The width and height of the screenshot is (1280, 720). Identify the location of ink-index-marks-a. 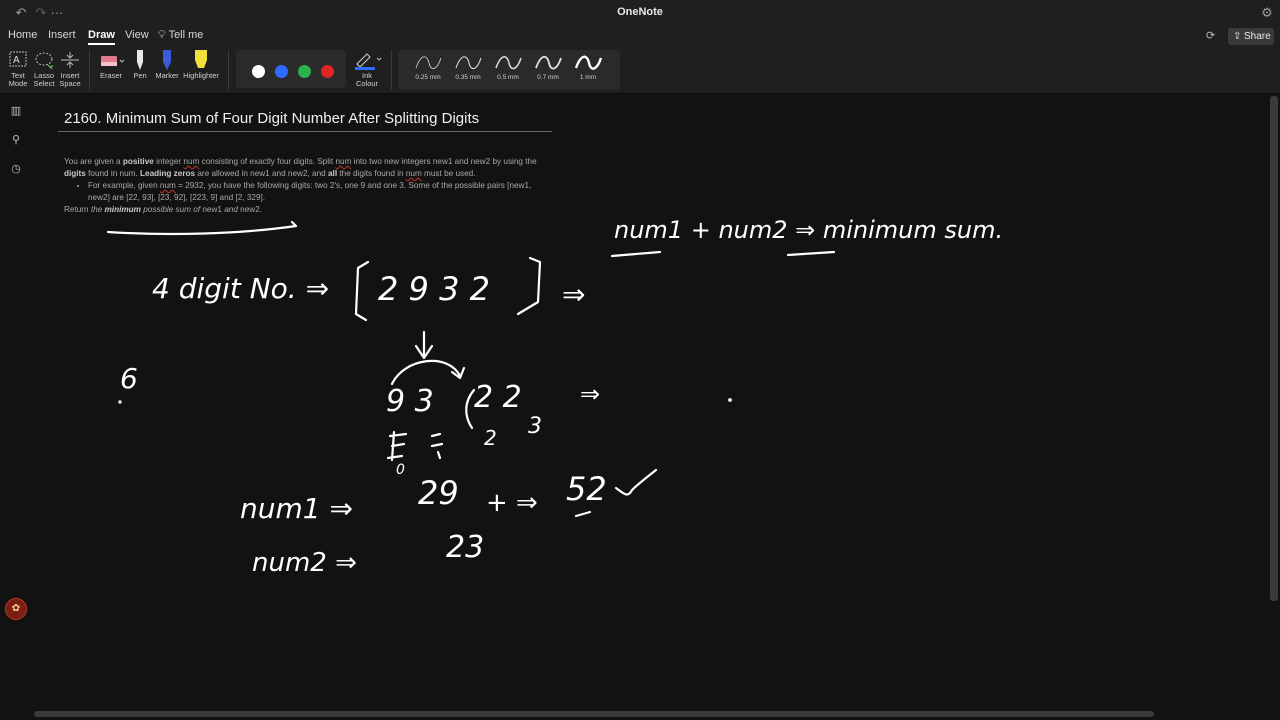
(397, 446).